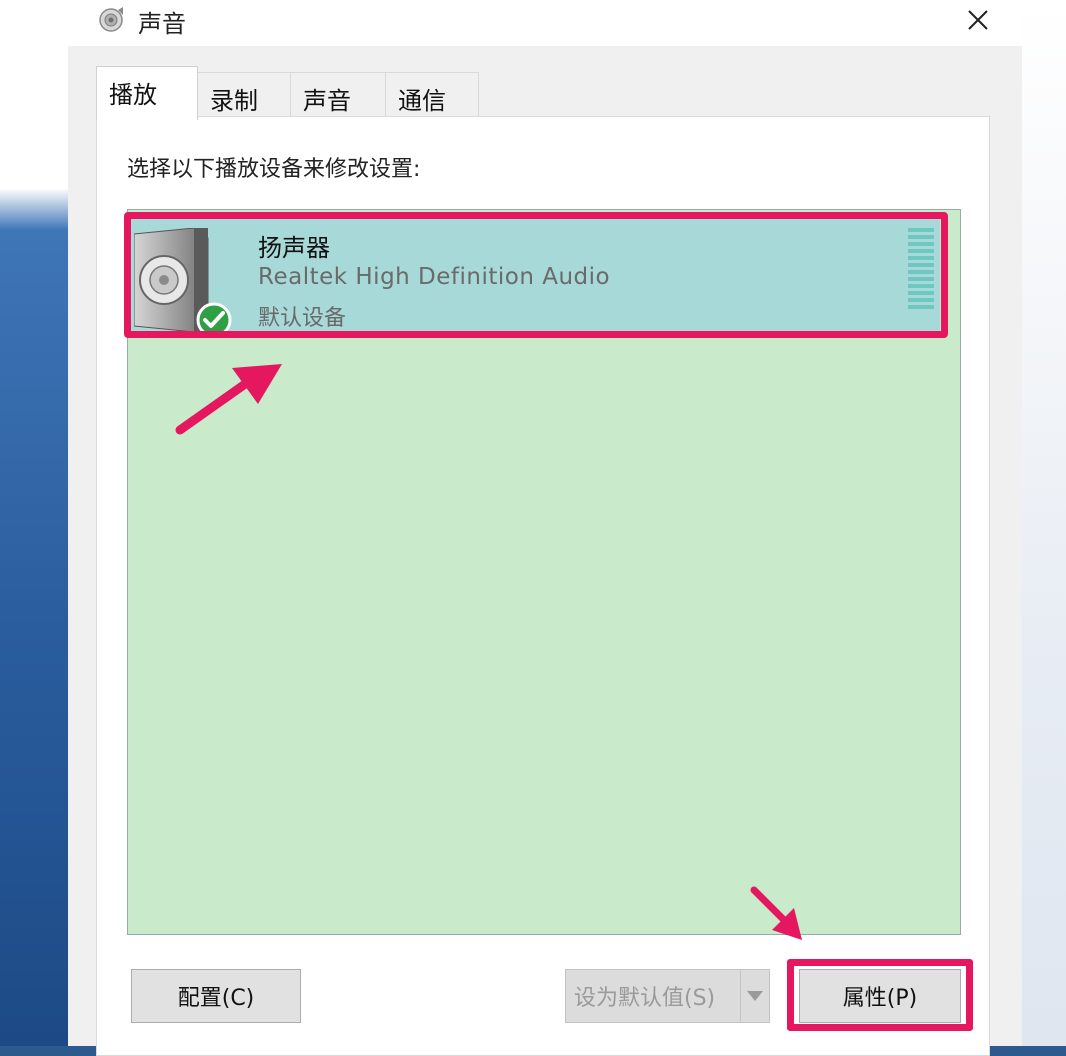 The image size is (1066, 1056). I want to click on tab-recording: 录制, so click(244, 95).